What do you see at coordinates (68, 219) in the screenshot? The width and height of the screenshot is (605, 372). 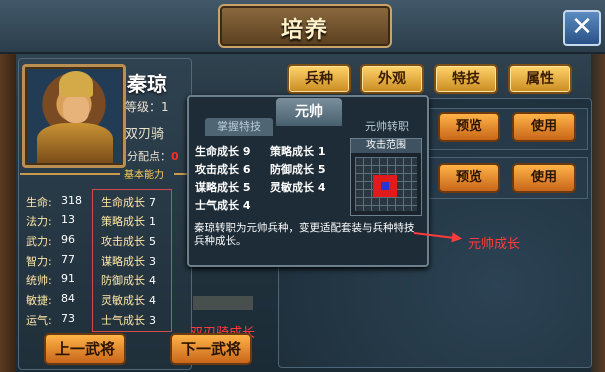 I see `stat-value: 13` at bounding box center [68, 219].